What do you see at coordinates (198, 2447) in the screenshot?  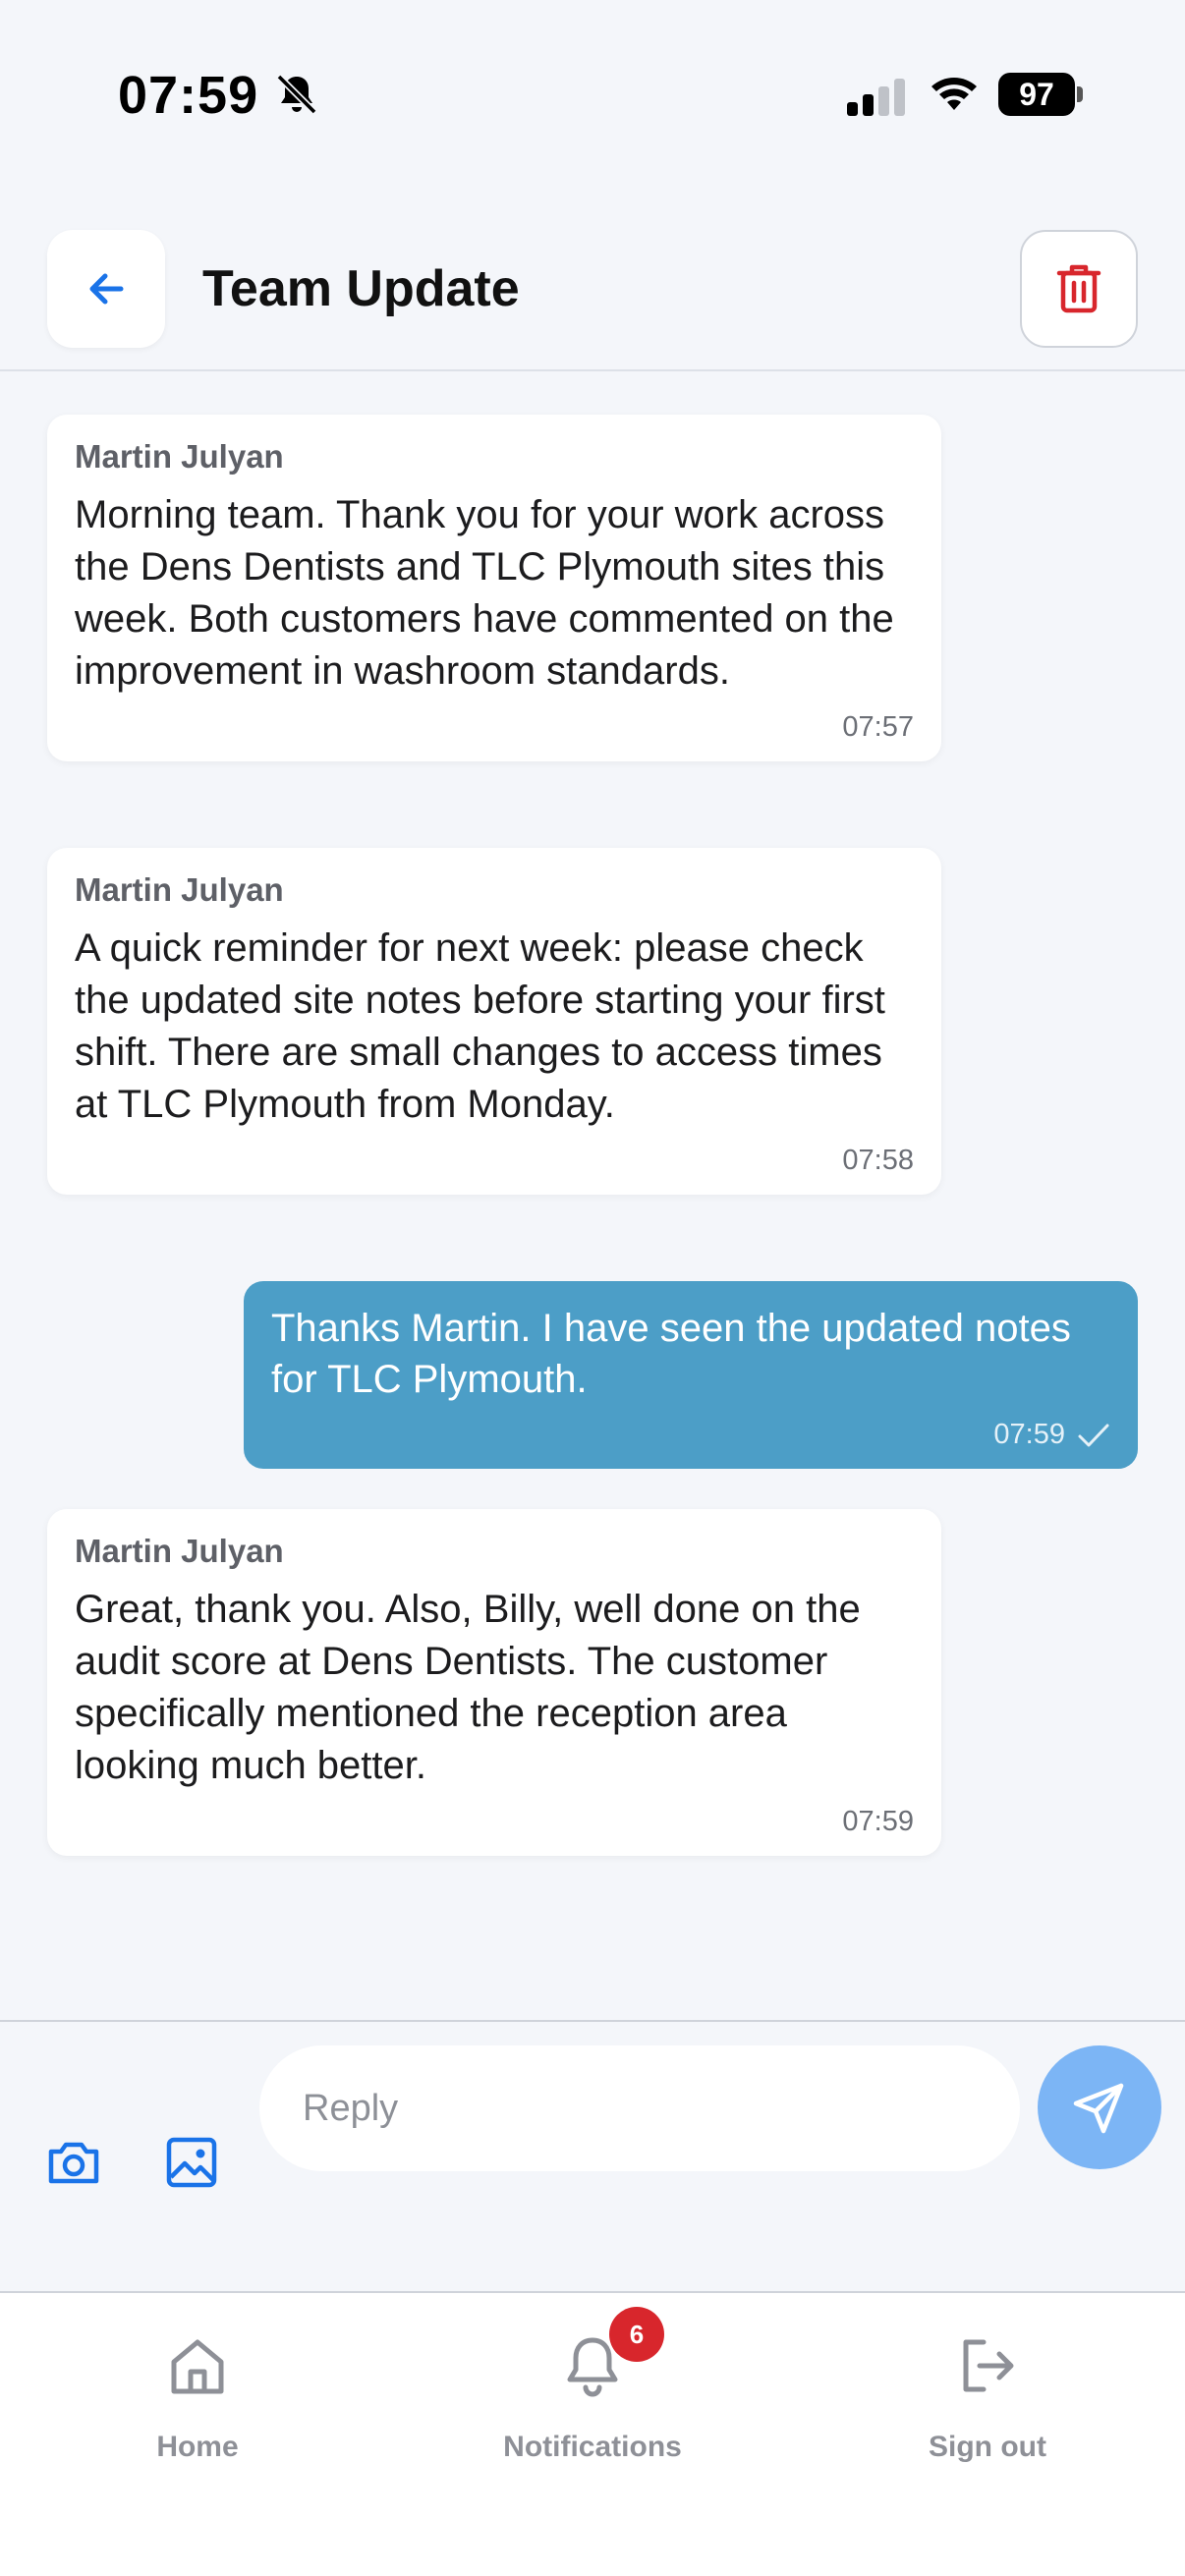 I see `tab-label: Home` at bounding box center [198, 2447].